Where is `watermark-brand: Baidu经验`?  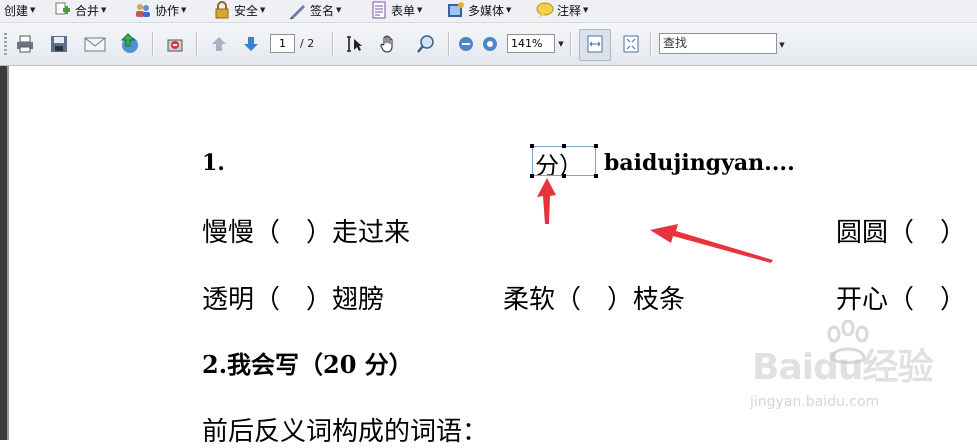
watermark-brand: Baidu经验 is located at coordinates (842, 367).